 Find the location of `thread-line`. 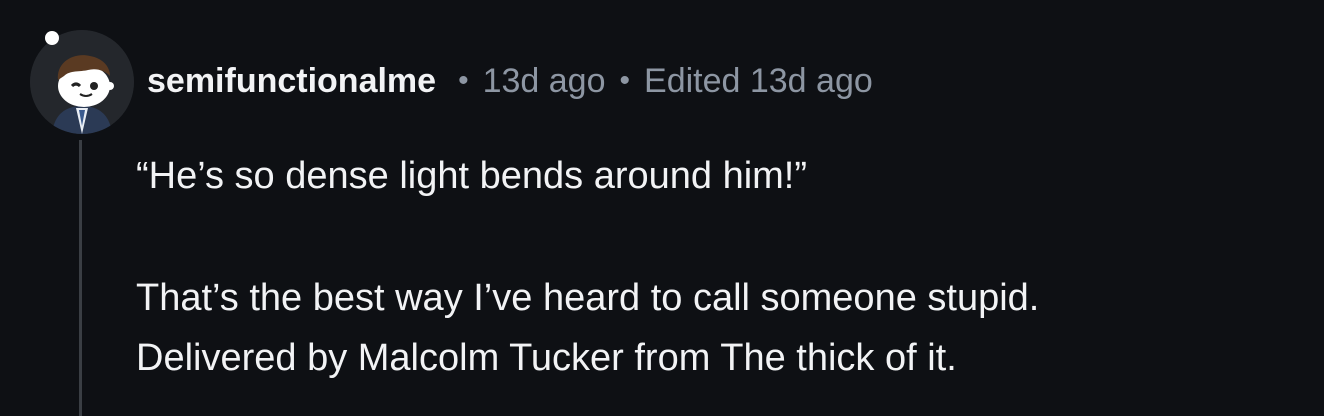

thread-line is located at coordinates (80, 278).